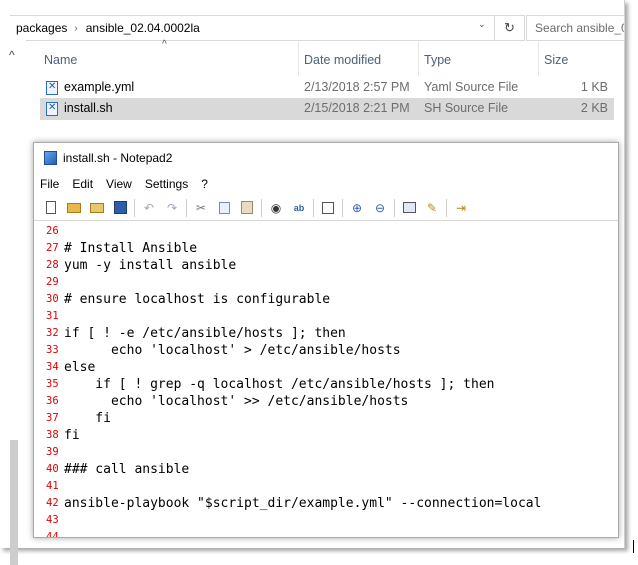 The width and height of the screenshot is (638, 565). I want to click on column-header-type: Type, so click(437, 60).